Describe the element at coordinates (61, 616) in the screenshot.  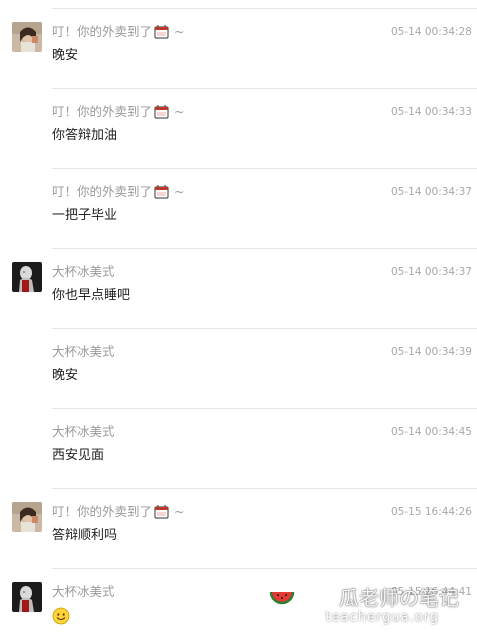
I see `smile-emoji-icon` at that location.